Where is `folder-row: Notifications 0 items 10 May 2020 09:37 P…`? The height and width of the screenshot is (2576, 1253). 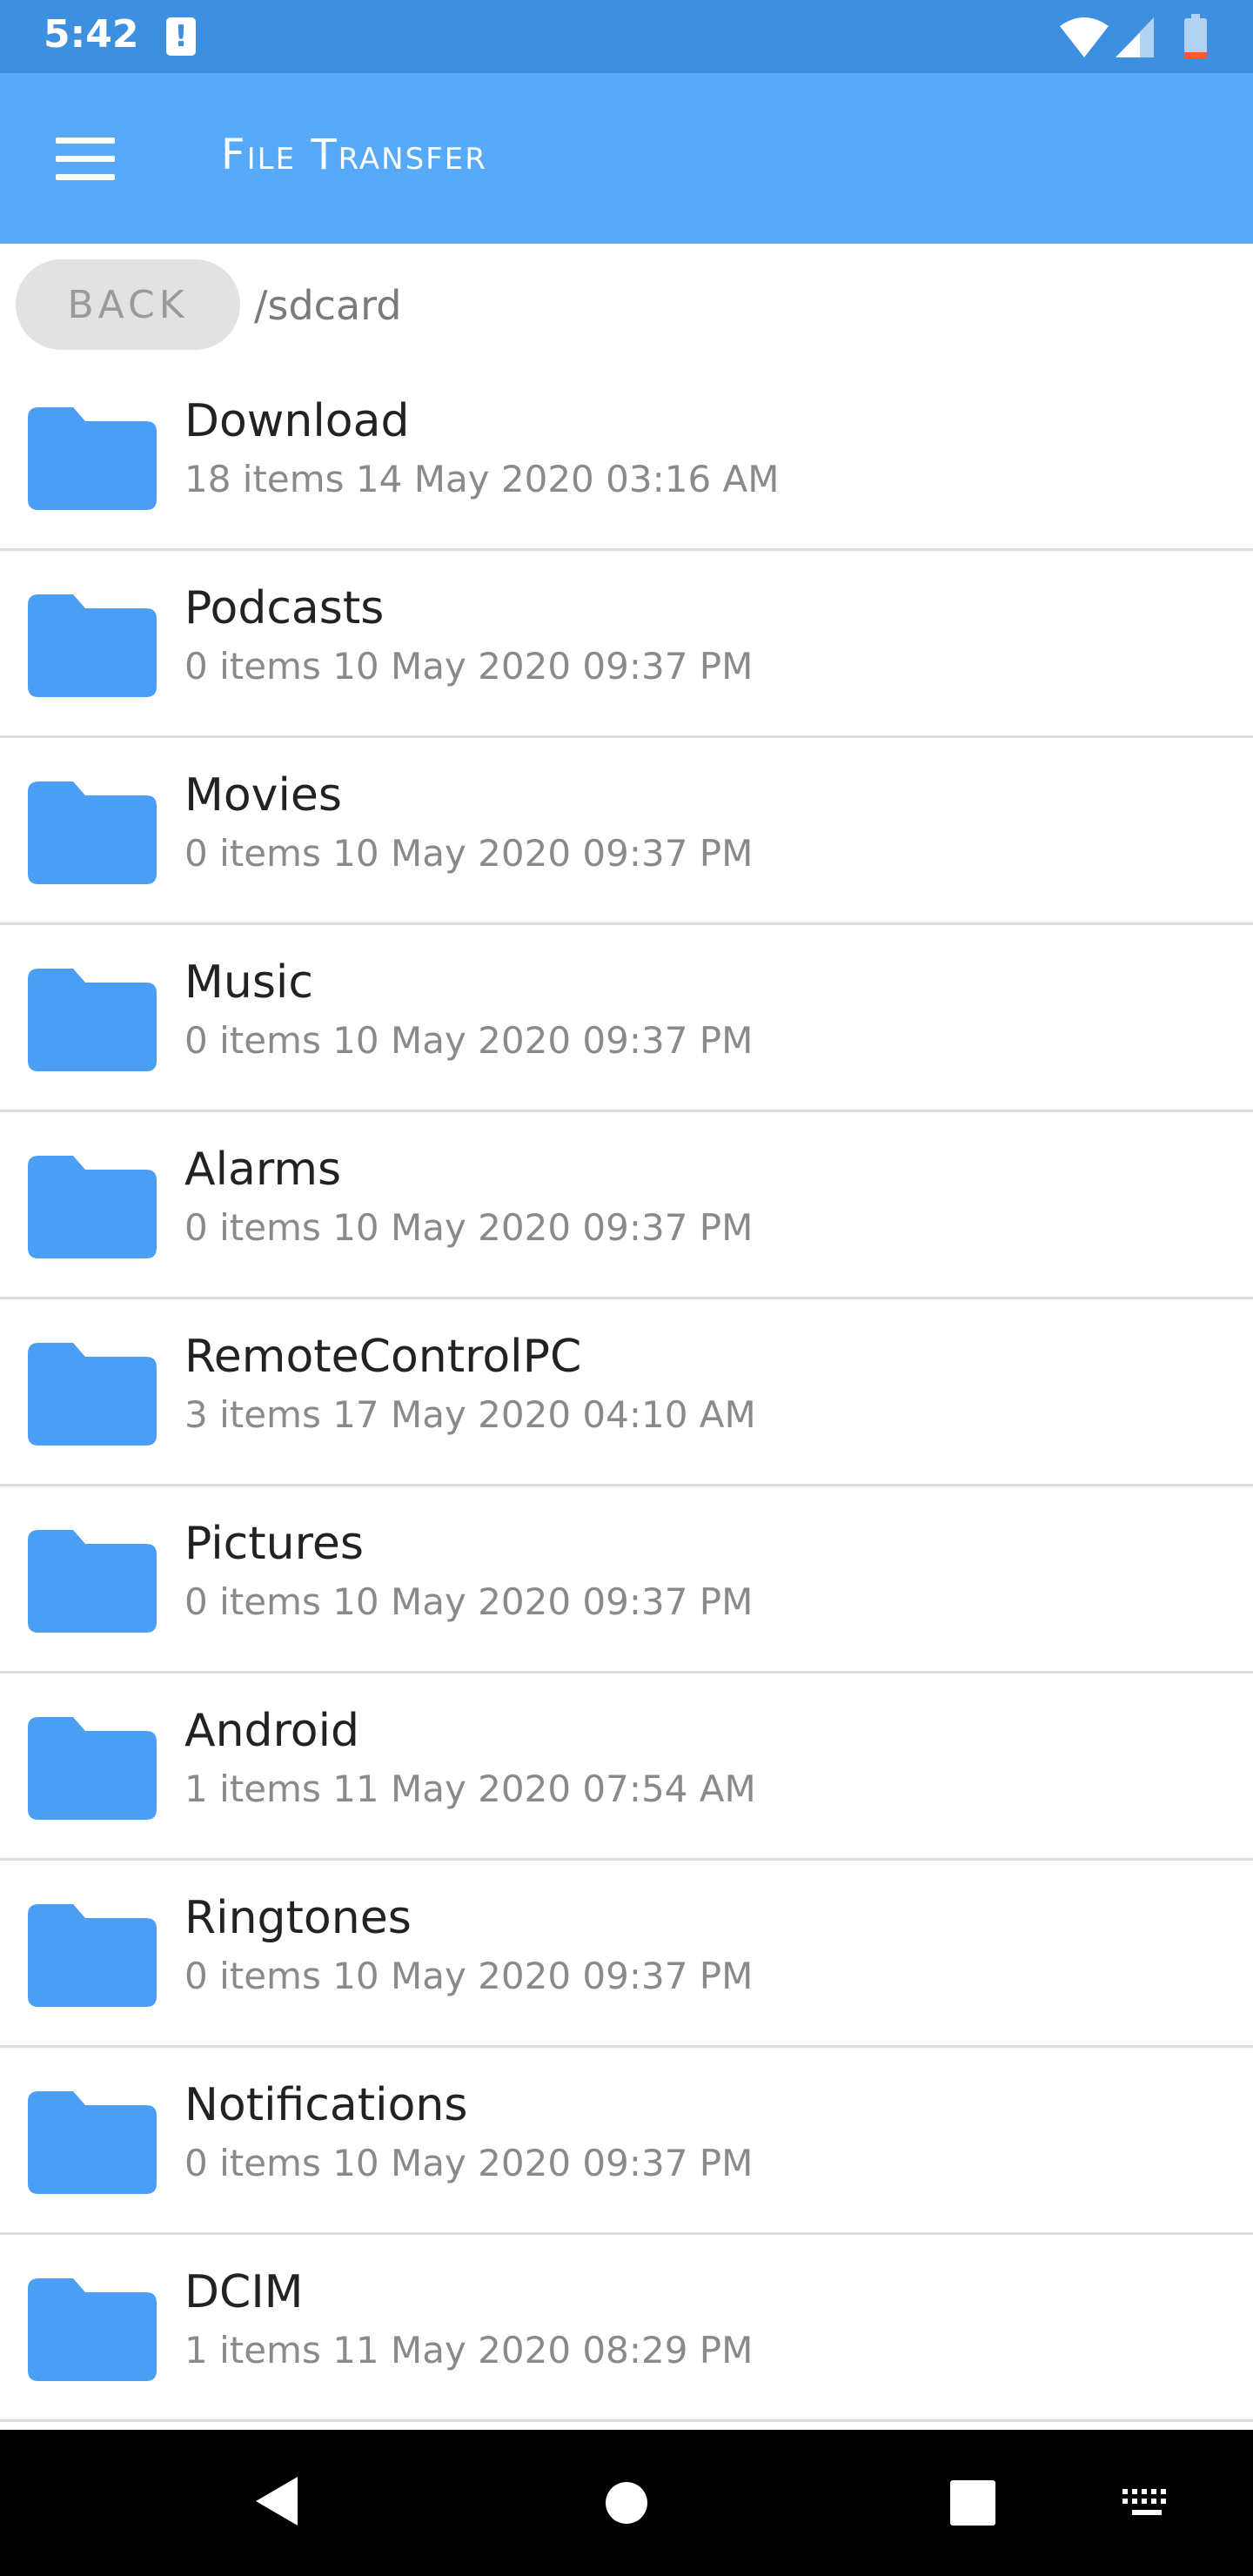
folder-row: Notifications 0 items 10 May 2020 09:37 P… is located at coordinates (626, 2141).